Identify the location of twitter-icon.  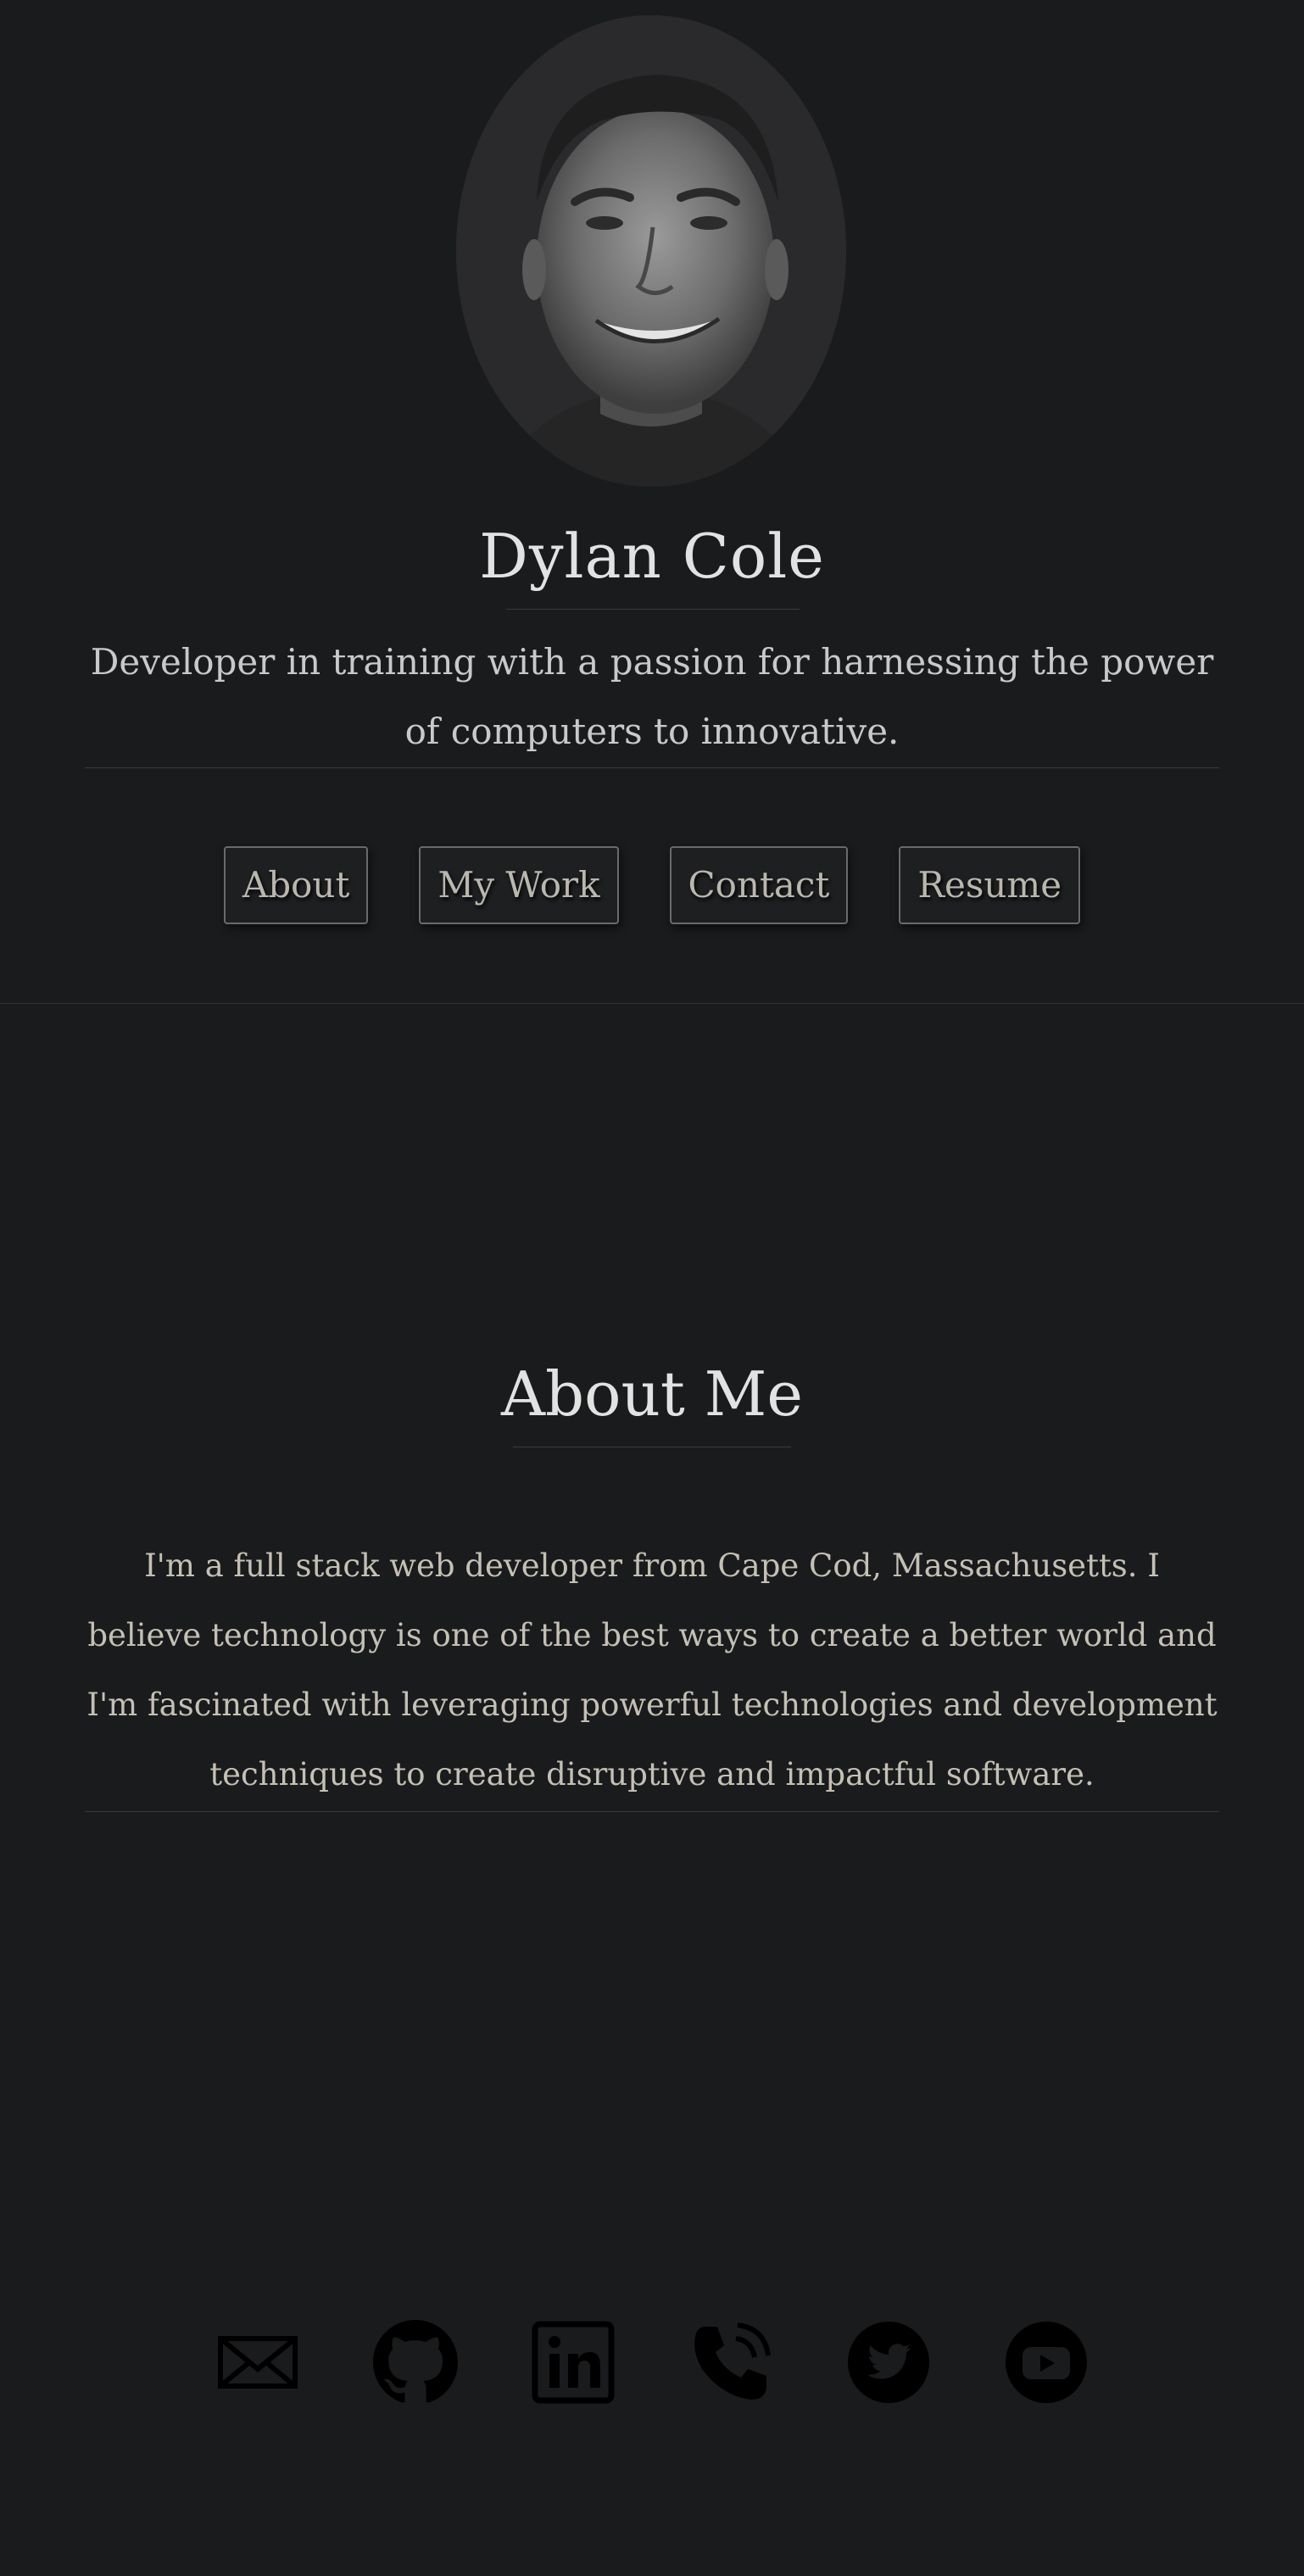
(888, 2362).